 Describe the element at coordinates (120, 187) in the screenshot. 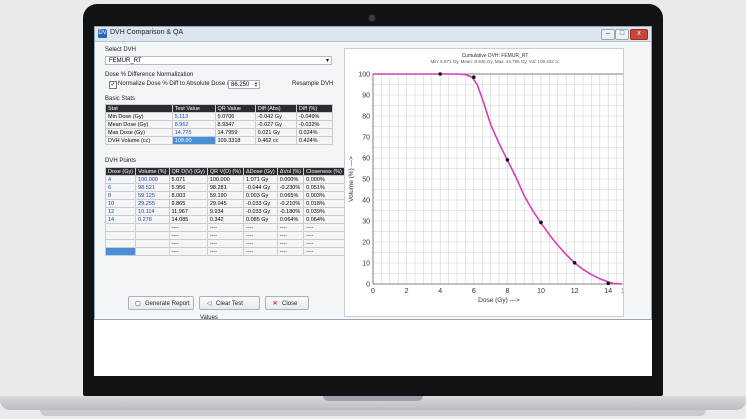

I see `table-cell: 6` at that location.